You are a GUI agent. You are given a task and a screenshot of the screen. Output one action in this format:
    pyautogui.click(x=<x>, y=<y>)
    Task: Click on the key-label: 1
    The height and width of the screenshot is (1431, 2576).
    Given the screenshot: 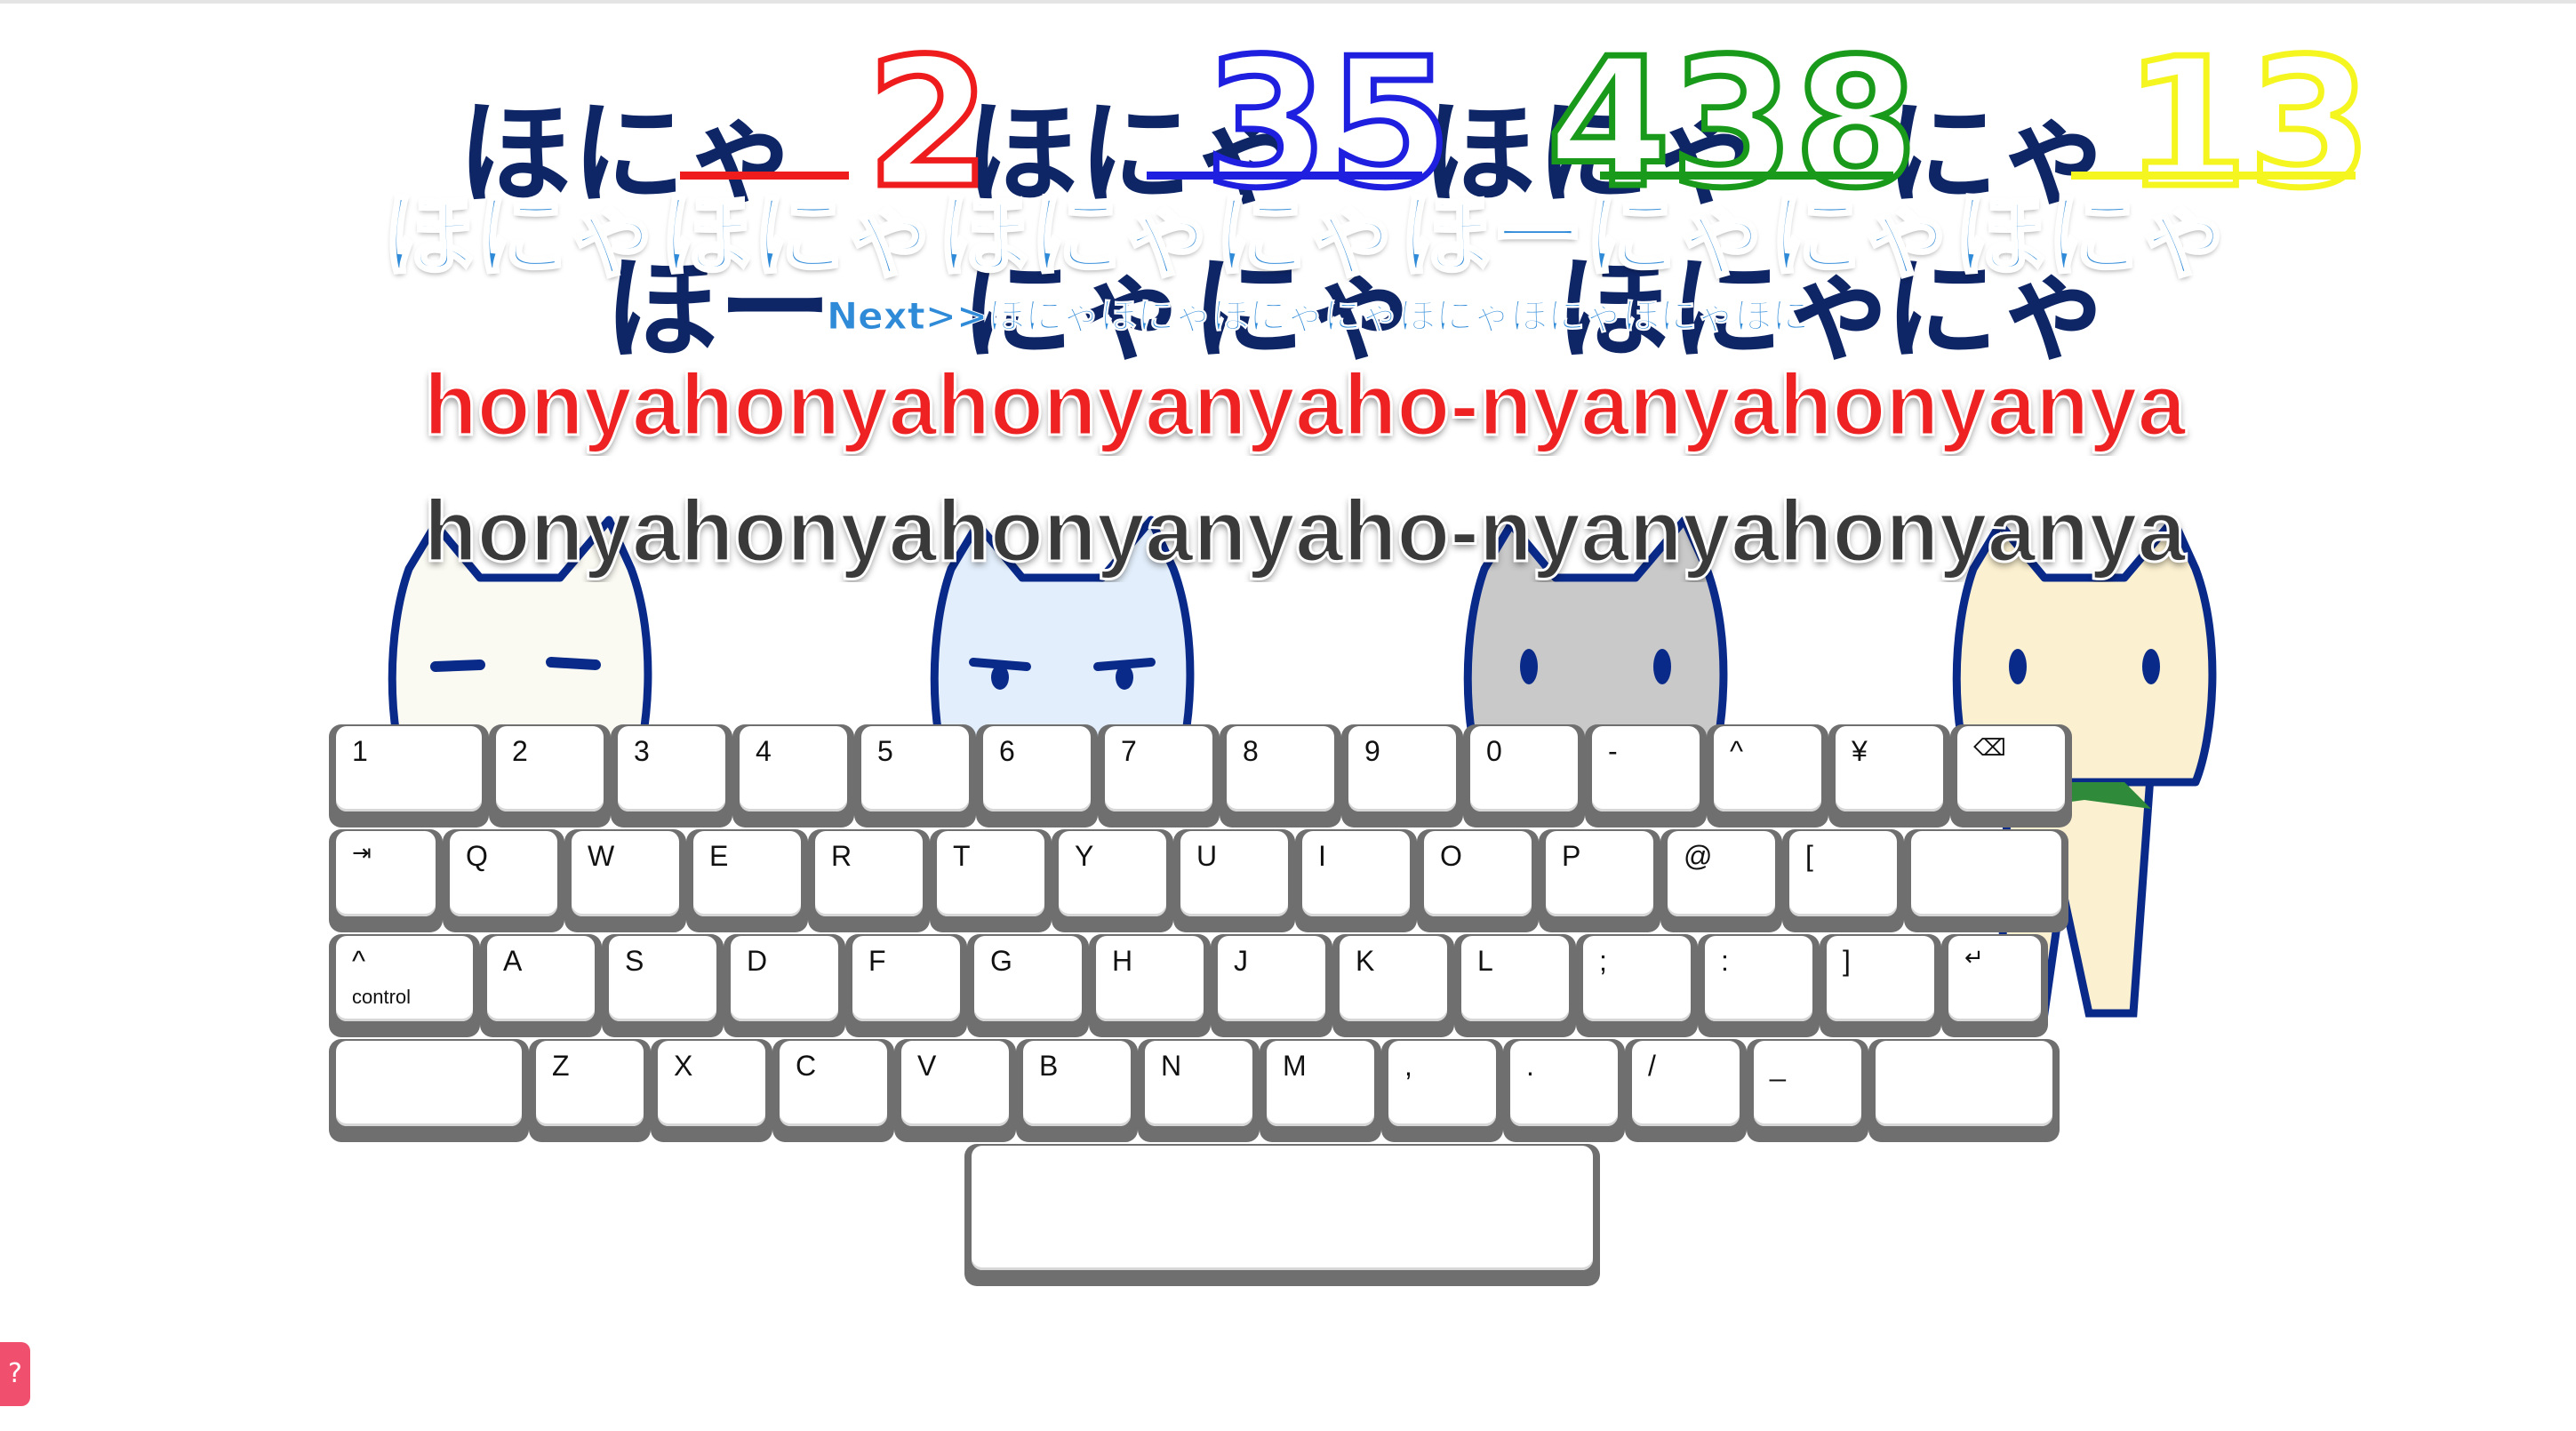 What is the action you would take?
    pyautogui.click(x=360, y=751)
    